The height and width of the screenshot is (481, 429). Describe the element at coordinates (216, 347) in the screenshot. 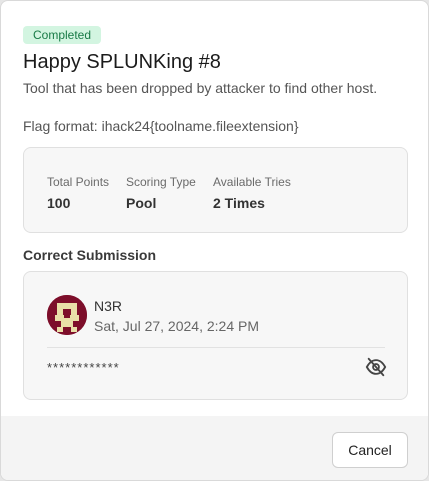

I see `divider` at that location.